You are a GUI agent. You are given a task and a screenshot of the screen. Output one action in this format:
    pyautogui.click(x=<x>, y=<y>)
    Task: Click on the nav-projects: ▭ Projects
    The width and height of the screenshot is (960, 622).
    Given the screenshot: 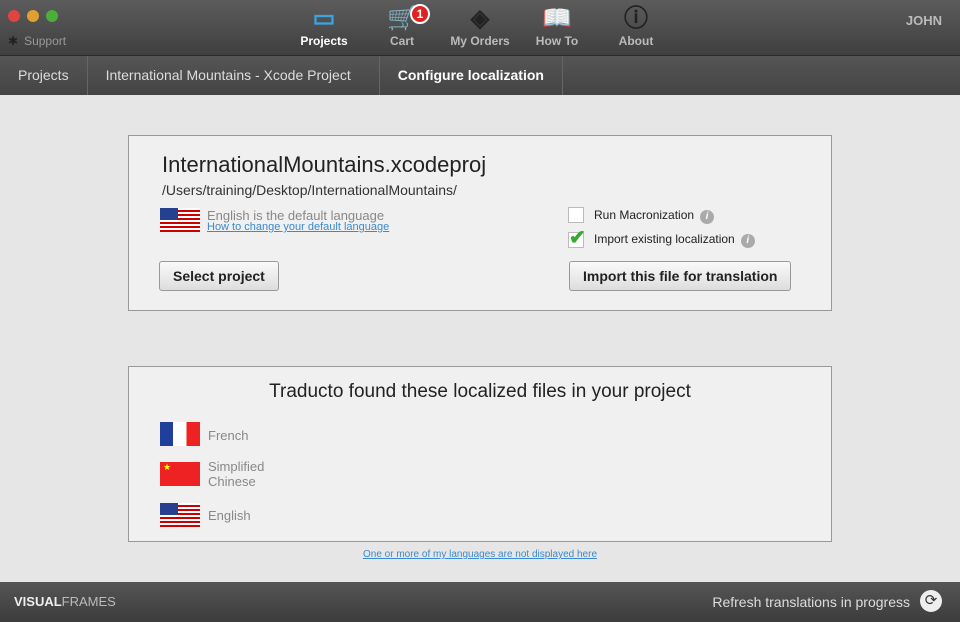 What is the action you would take?
    pyautogui.click(x=324, y=26)
    